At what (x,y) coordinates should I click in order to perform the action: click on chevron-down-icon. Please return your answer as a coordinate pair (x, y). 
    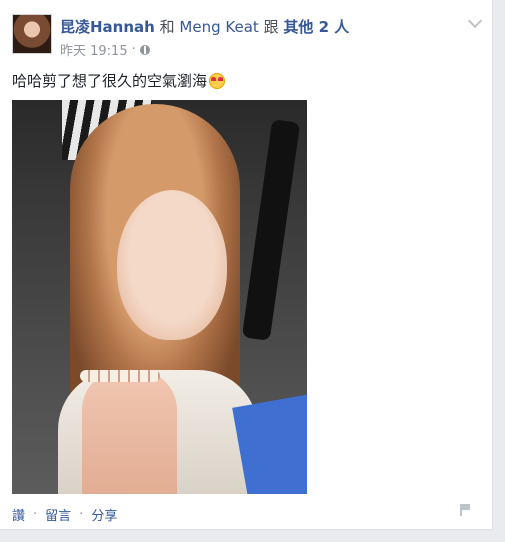
    Looking at the image, I should click on (475, 21).